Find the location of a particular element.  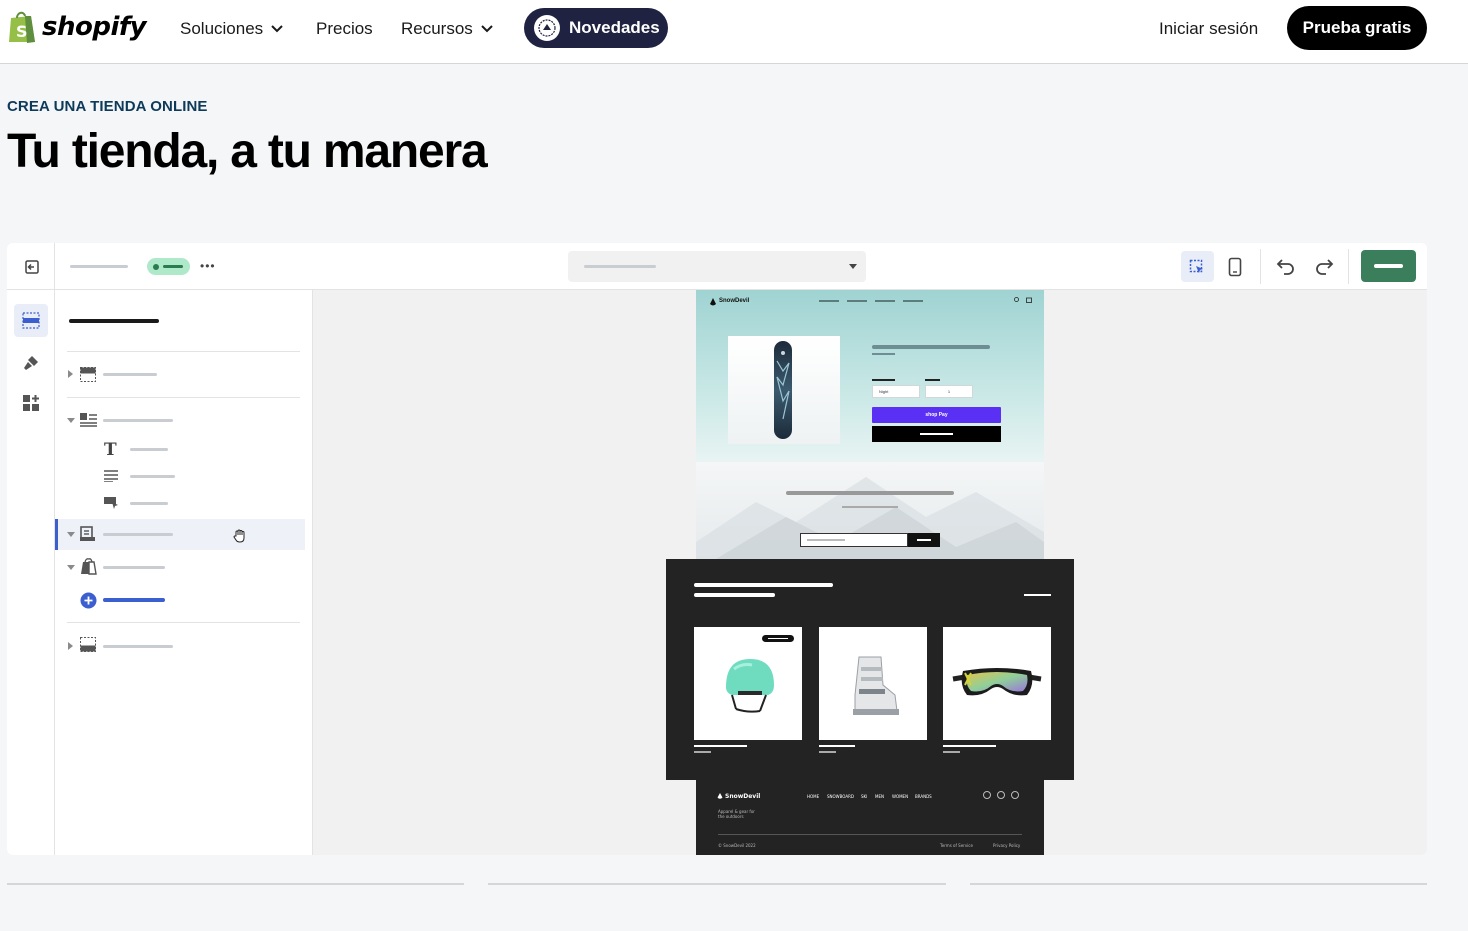

snowboard-image is located at coordinates (783, 390).